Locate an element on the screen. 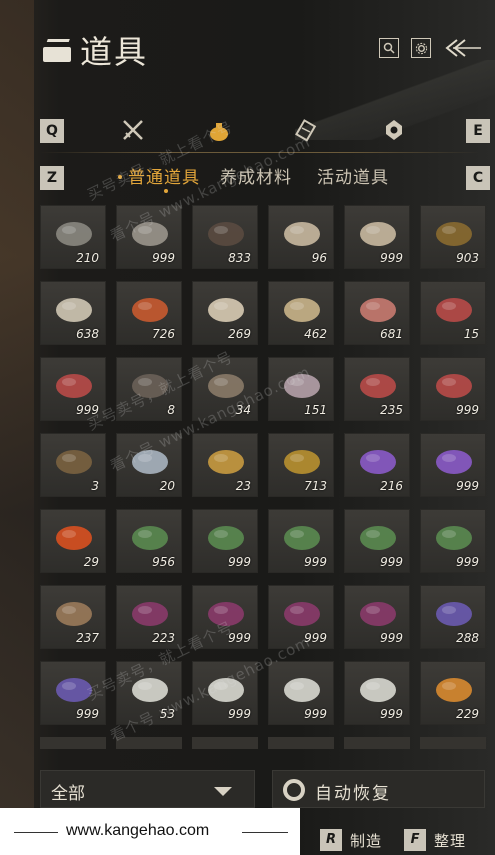  item-slot: 15 is located at coordinates (453, 313).